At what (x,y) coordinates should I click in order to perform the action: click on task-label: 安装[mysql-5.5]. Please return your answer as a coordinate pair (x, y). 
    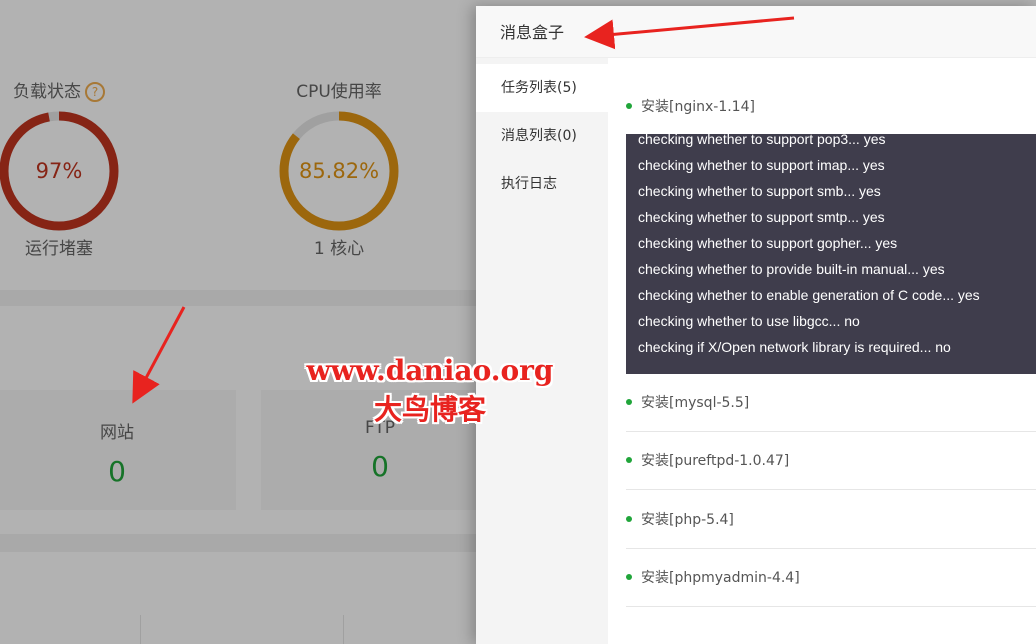
    Looking at the image, I should click on (695, 403).